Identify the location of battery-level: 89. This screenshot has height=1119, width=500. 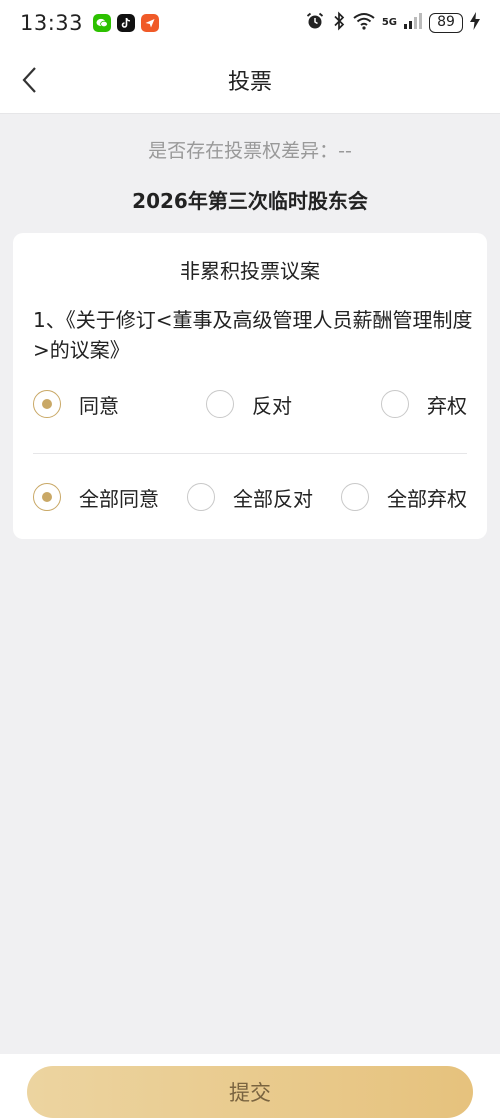
(446, 23).